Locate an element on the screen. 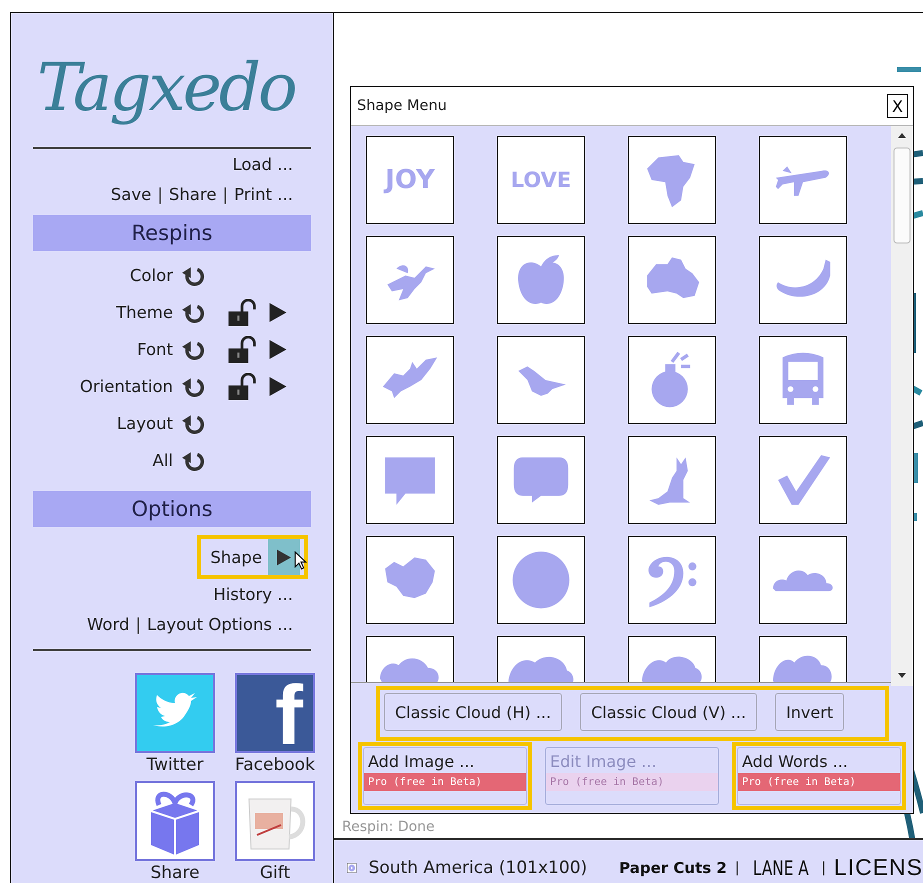 Image resolution: width=923 pixels, height=883 pixels. status-font: Paper Cuts 2 is located at coordinates (673, 867).